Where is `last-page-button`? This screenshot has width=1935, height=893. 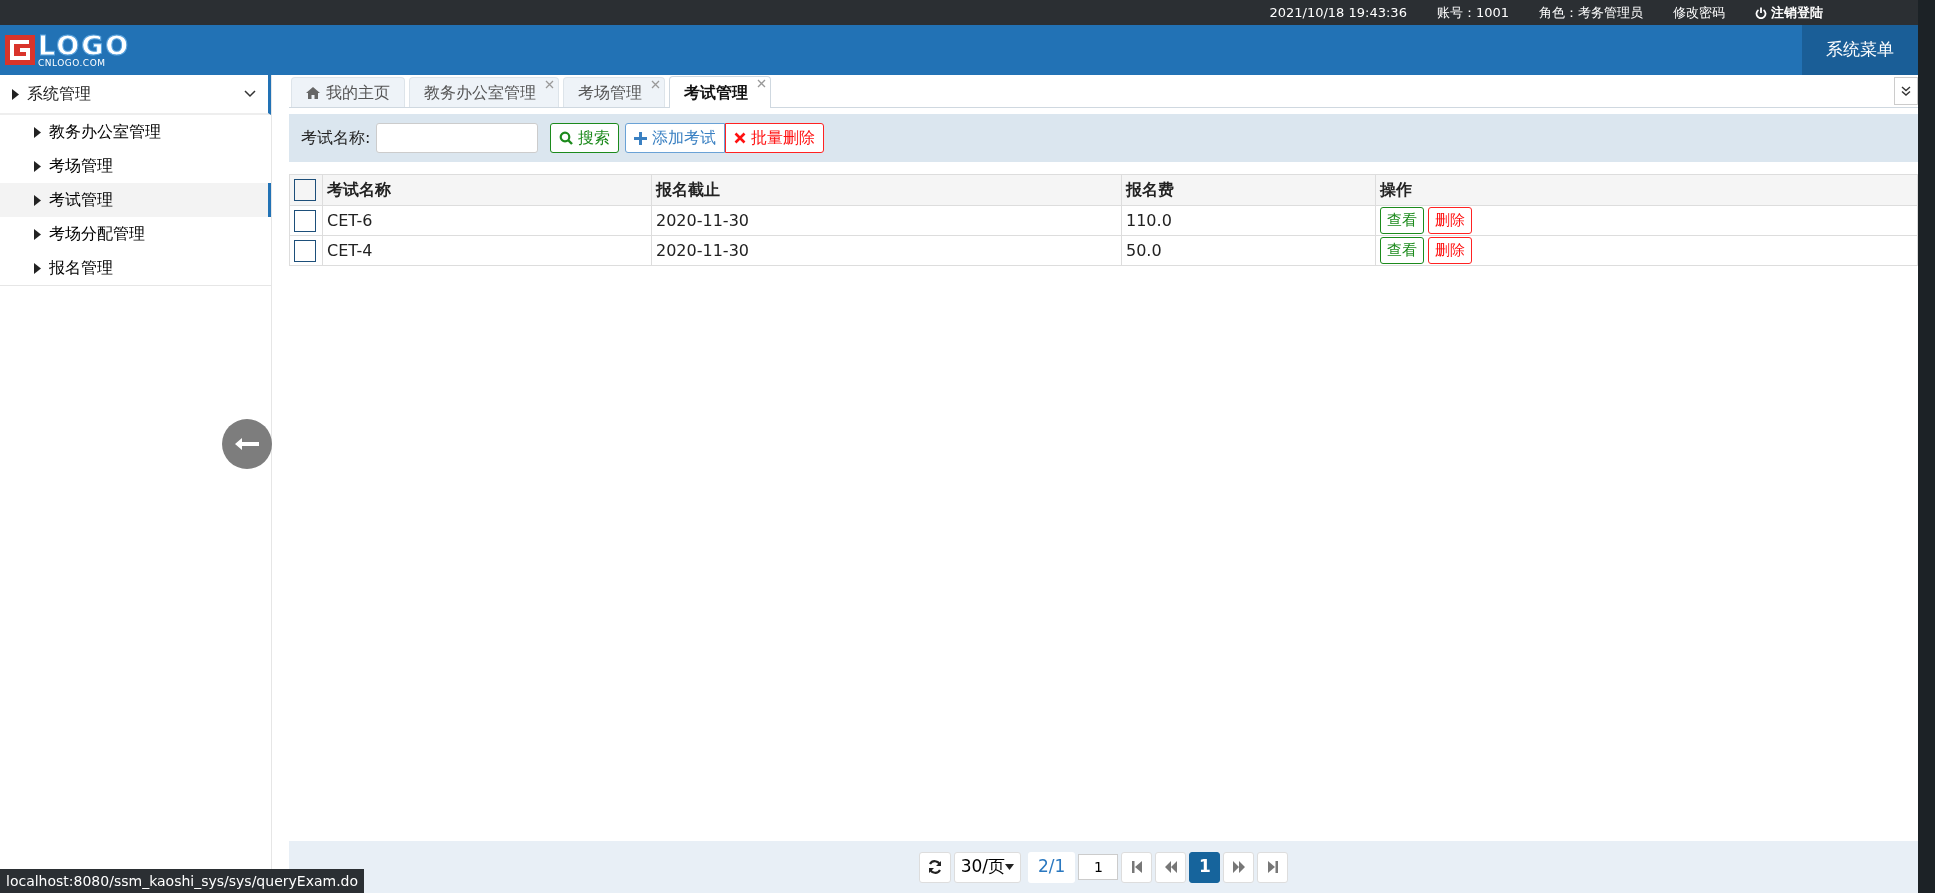 last-page-button is located at coordinates (1273, 867).